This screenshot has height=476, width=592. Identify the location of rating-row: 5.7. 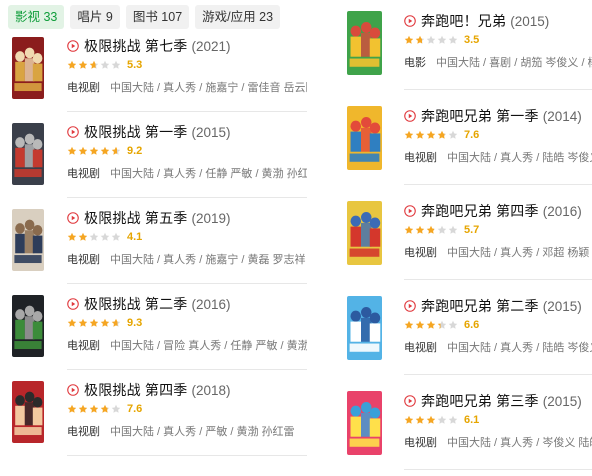
(441, 230).